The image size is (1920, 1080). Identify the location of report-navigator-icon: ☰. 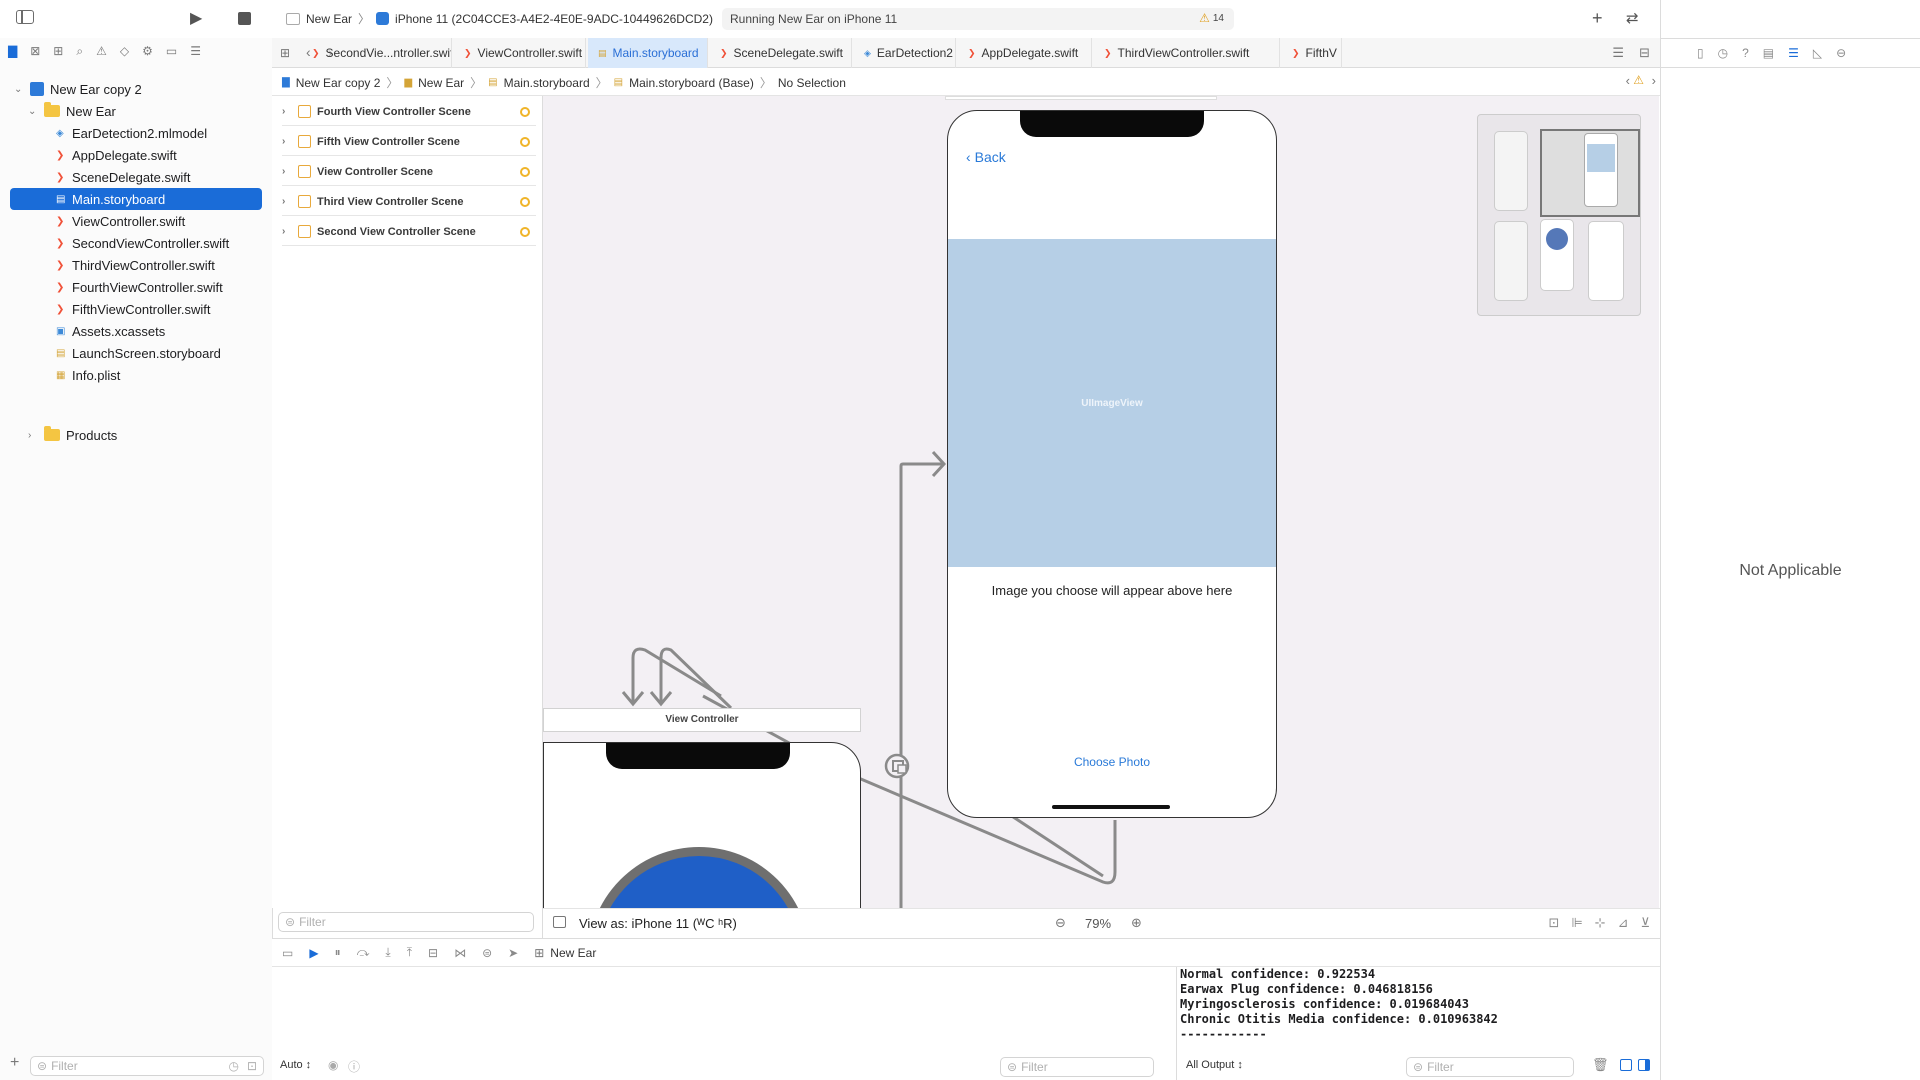
(195, 51).